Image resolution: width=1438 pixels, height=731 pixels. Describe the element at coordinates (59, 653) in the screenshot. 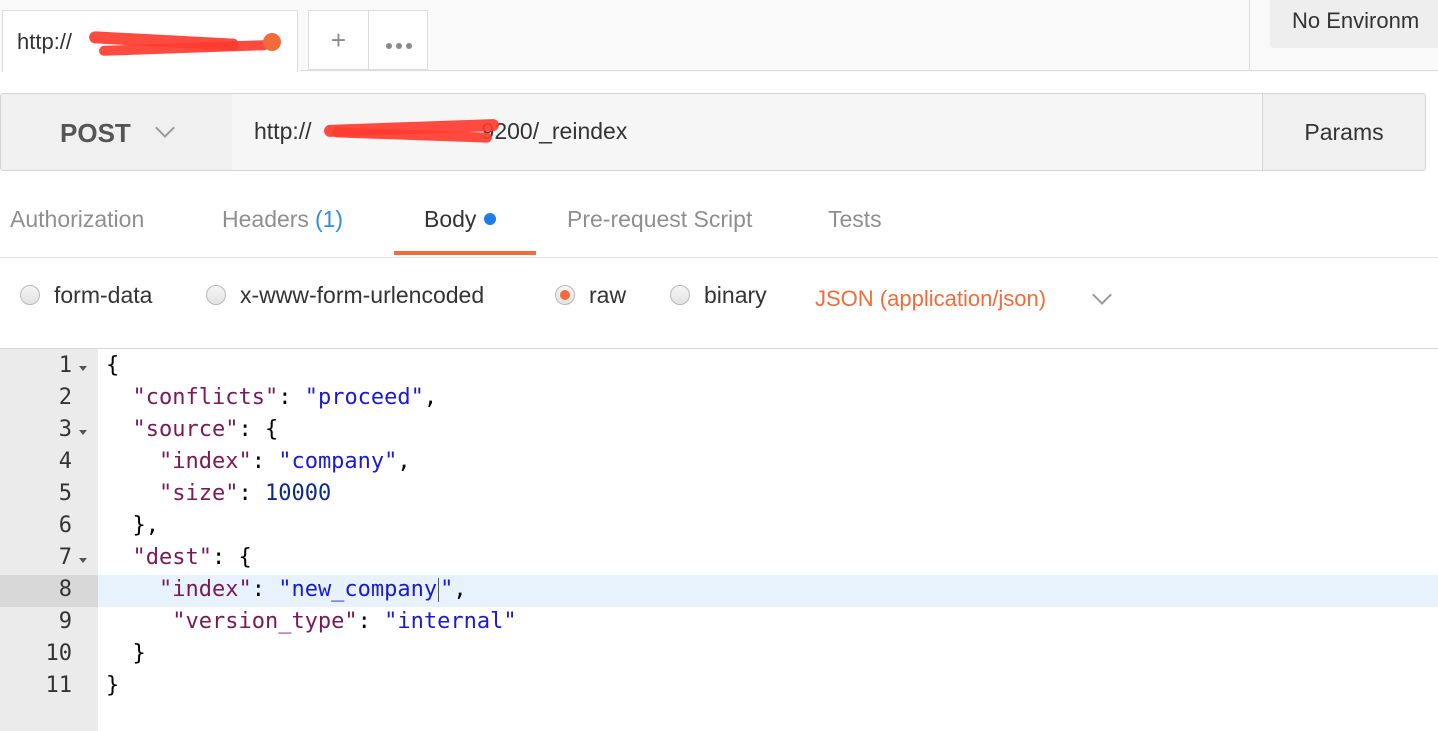

I see `line-number: 10` at that location.